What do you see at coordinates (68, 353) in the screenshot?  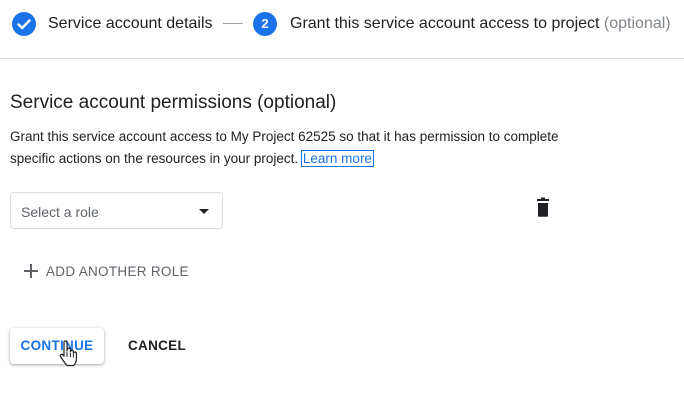 I see `hand-pointer-cursor-icon` at bounding box center [68, 353].